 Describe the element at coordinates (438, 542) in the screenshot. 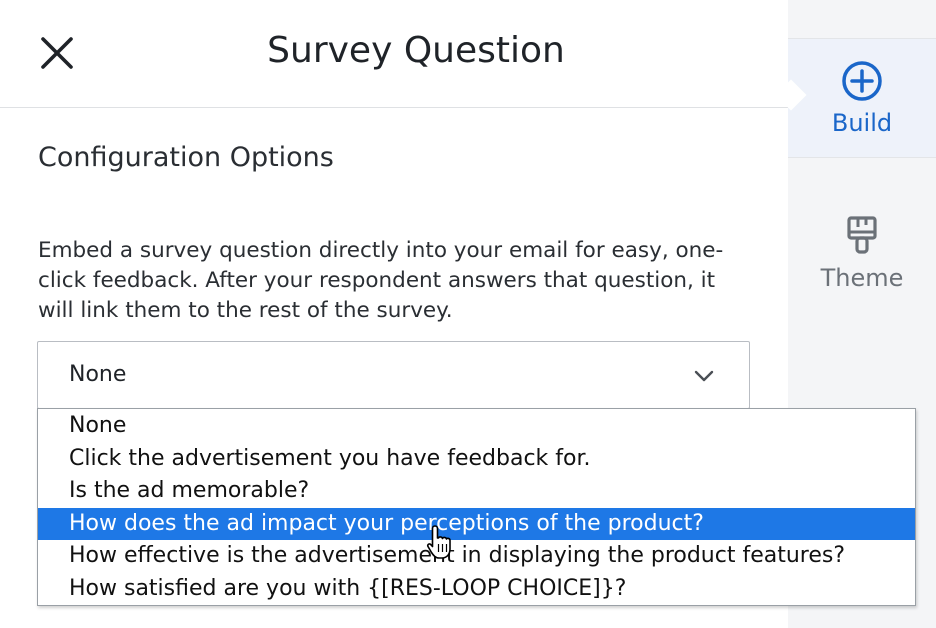

I see `hand-cursor-icon` at that location.